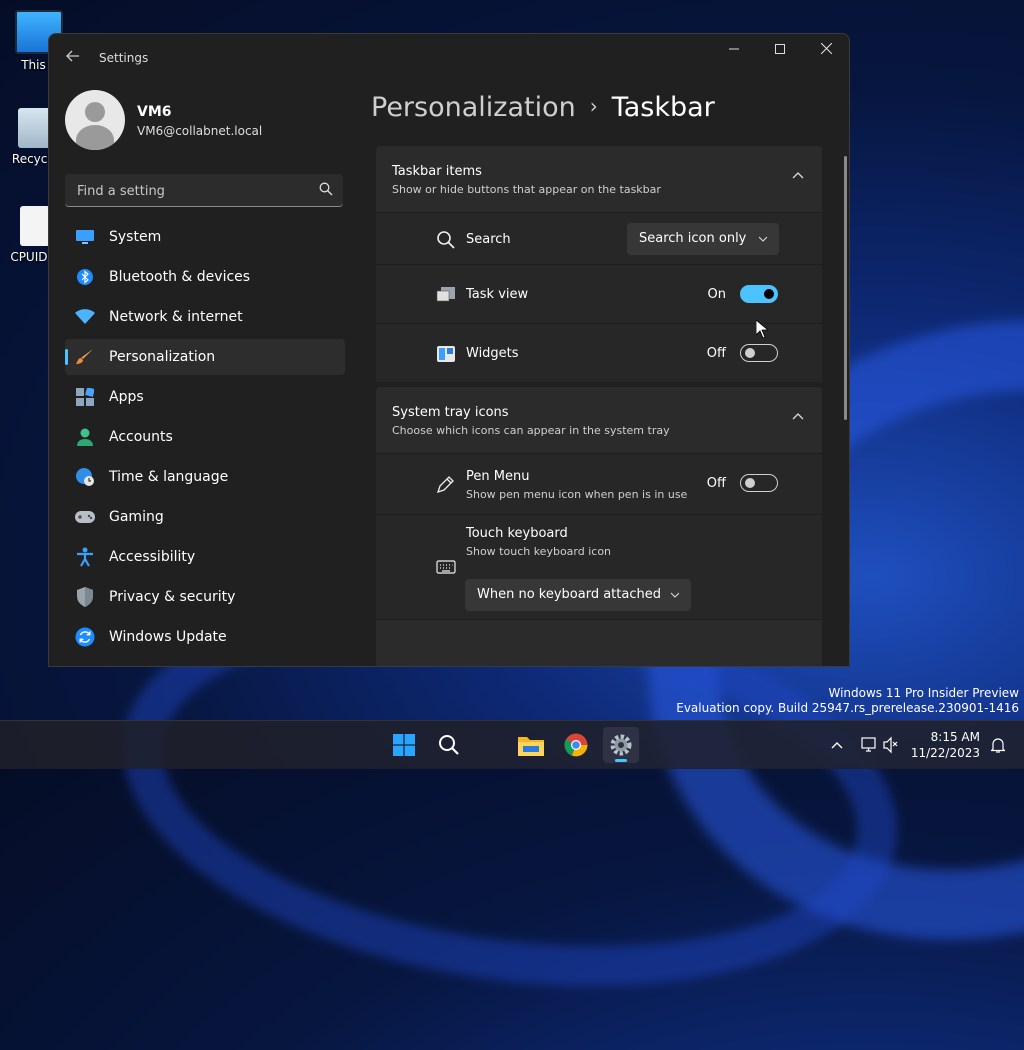 This screenshot has width=1024, height=1050. I want to click on chrome-button, so click(576, 745).